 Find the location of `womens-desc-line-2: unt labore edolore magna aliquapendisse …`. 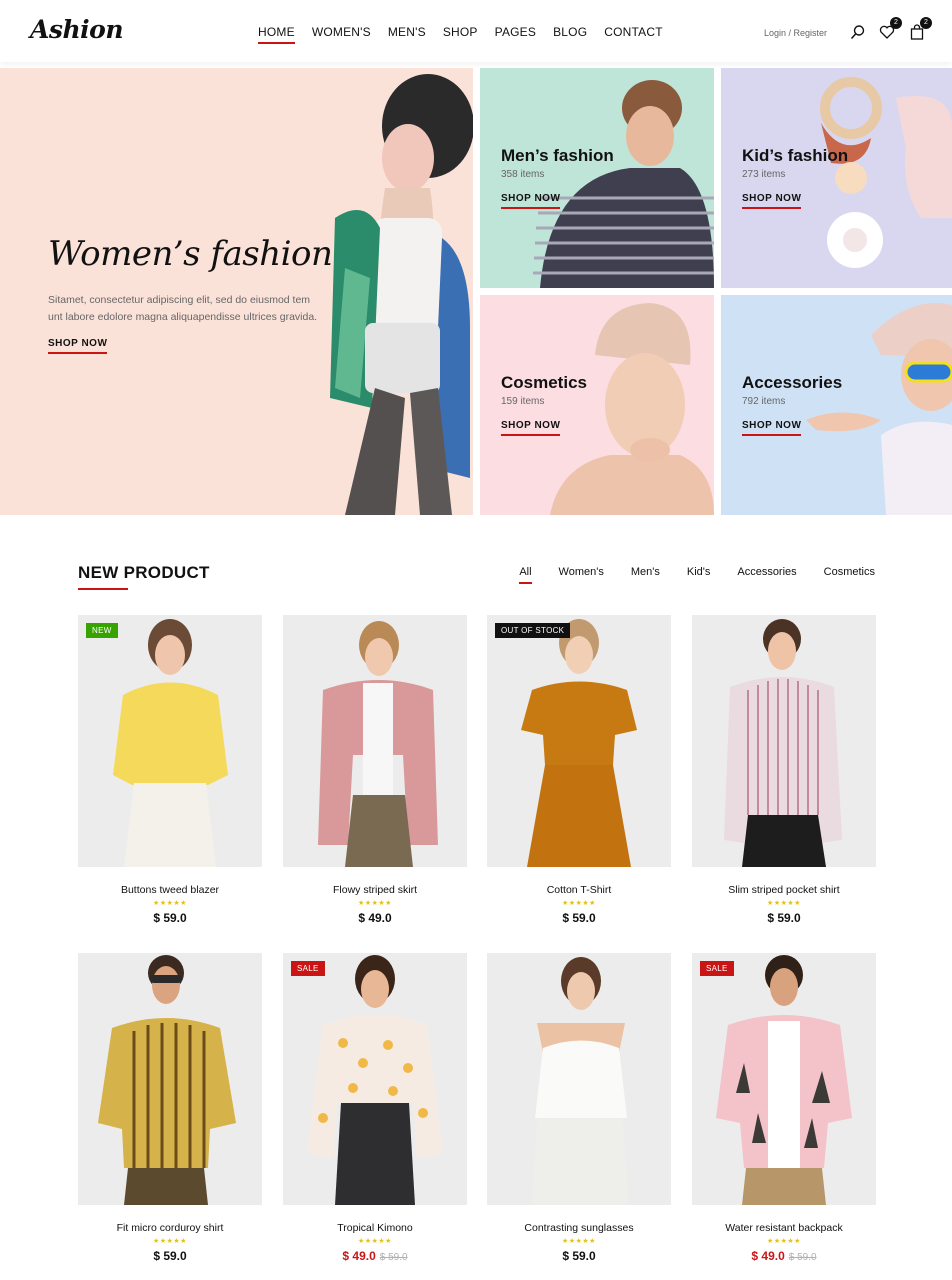

womens-desc-line-2: unt labore edolore magna aliquapendisse … is located at coordinates (183, 317).